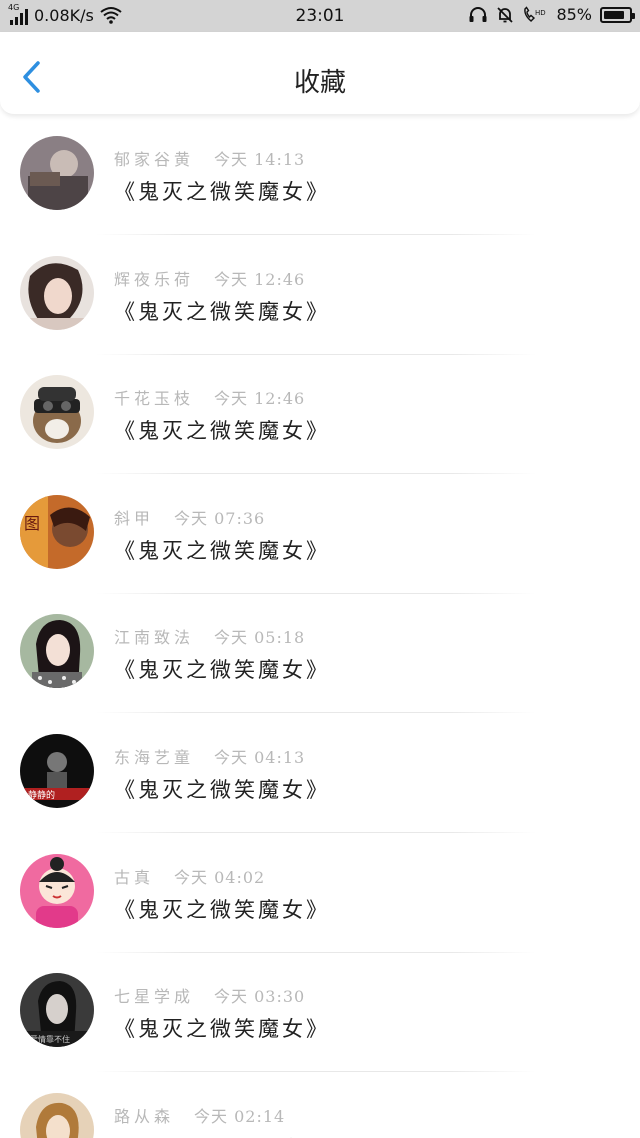 The image size is (640, 1138). Describe the element at coordinates (209, 636) in the screenshot. I see `item-meta: 江南致法 今天 05:18` at that location.